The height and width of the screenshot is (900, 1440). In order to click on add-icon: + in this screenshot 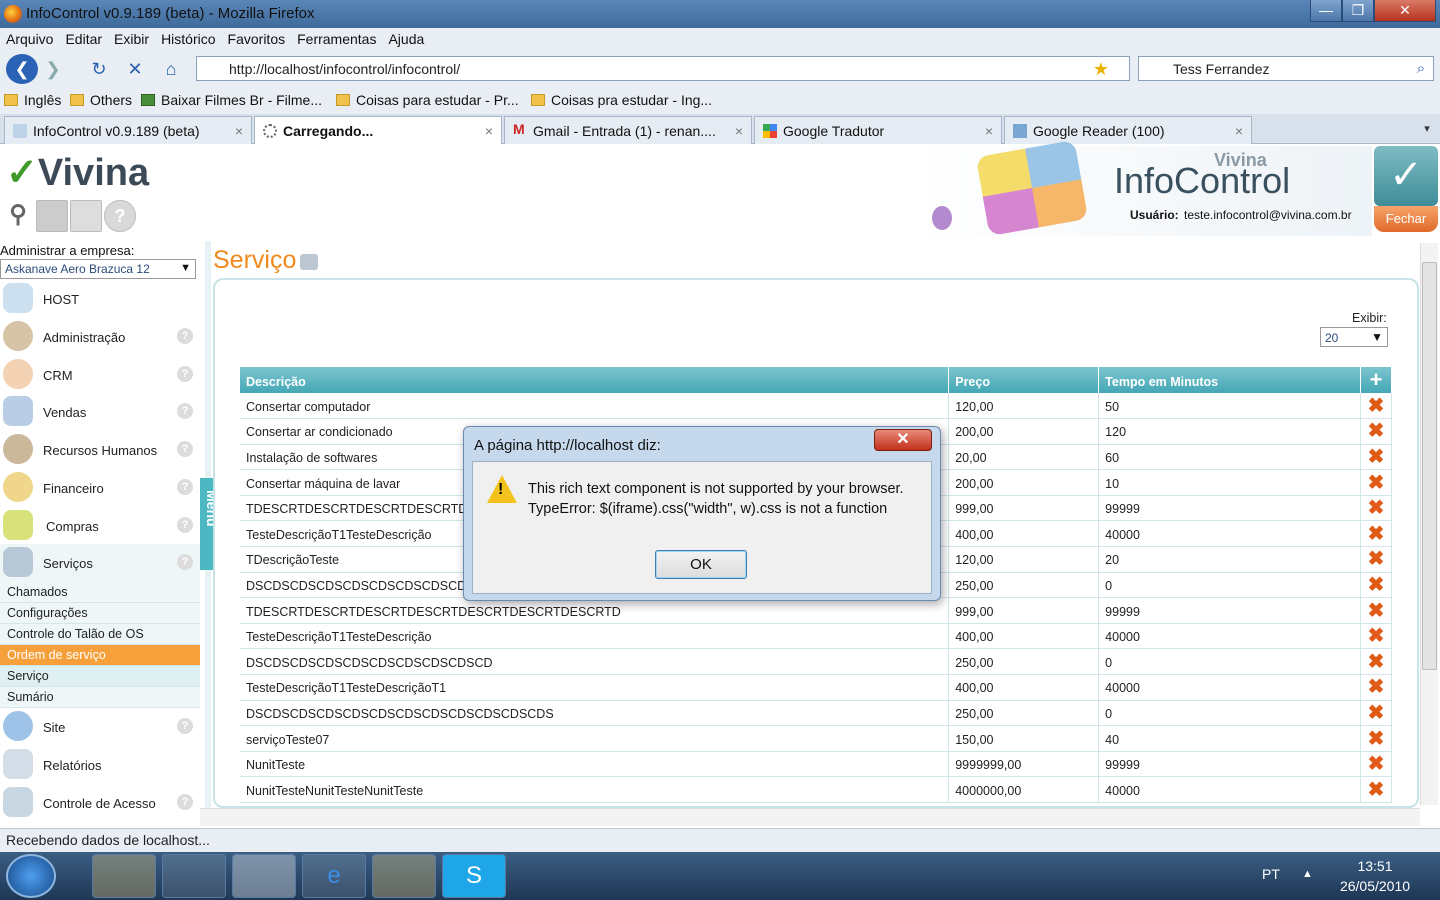, I will do `click(1376, 380)`.